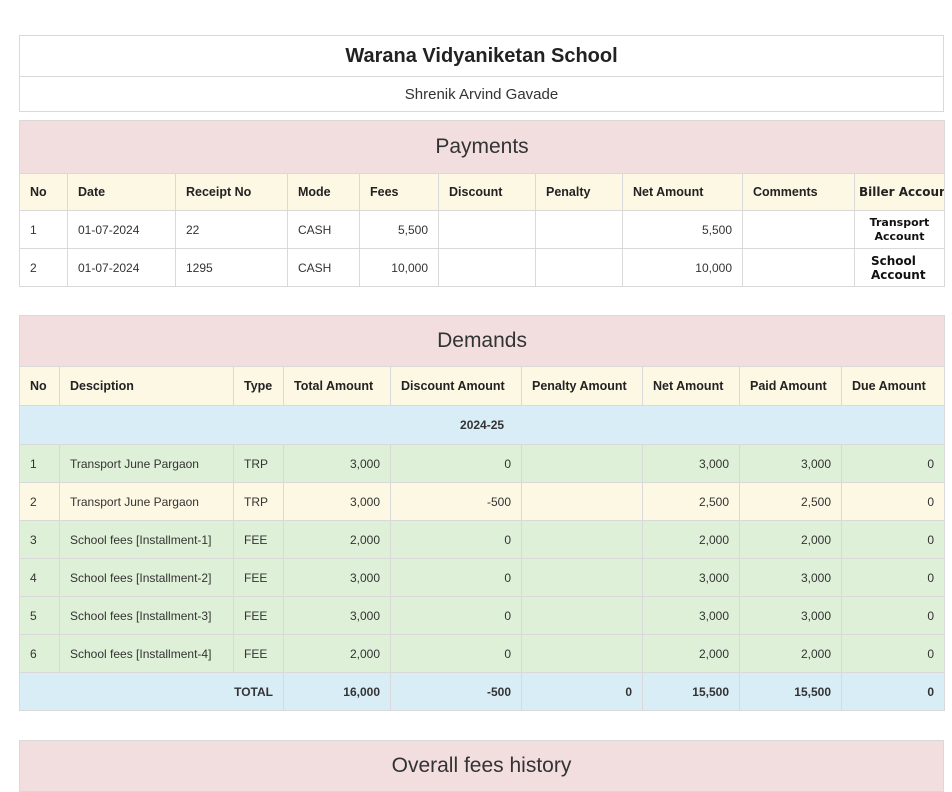  What do you see at coordinates (121, 192) in the screenshot?
I see `col-date: Date` at bounding box center [121, 192].